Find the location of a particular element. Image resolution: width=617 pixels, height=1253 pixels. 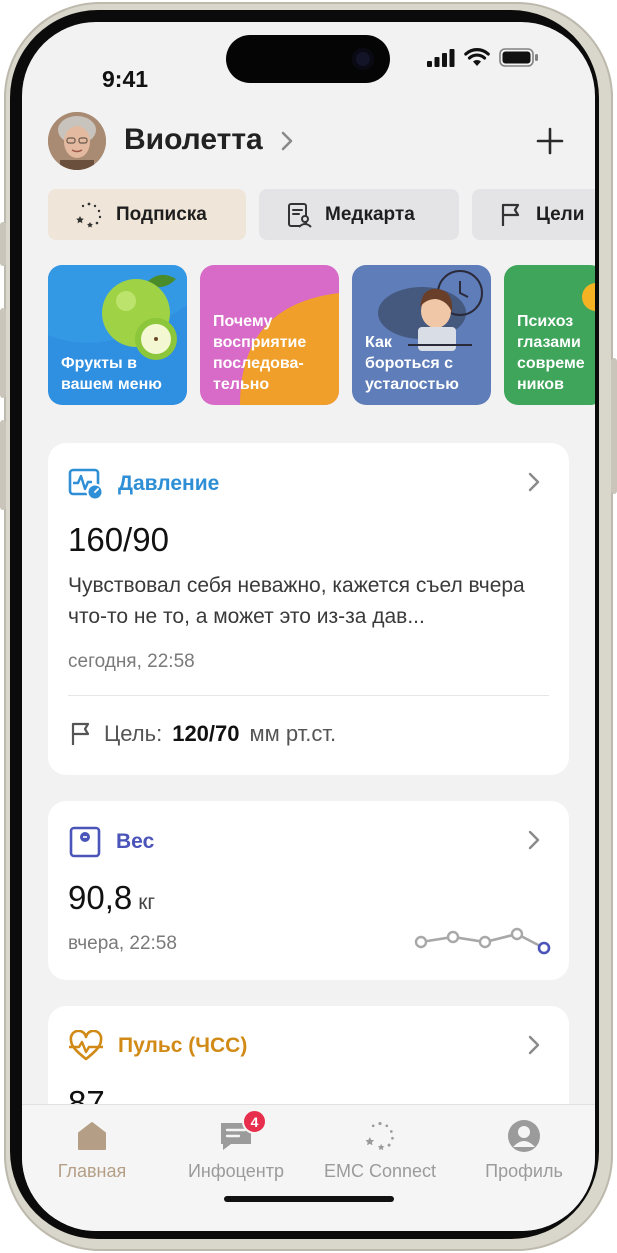

weight-title: Вес is located at coordinates (135, 841).